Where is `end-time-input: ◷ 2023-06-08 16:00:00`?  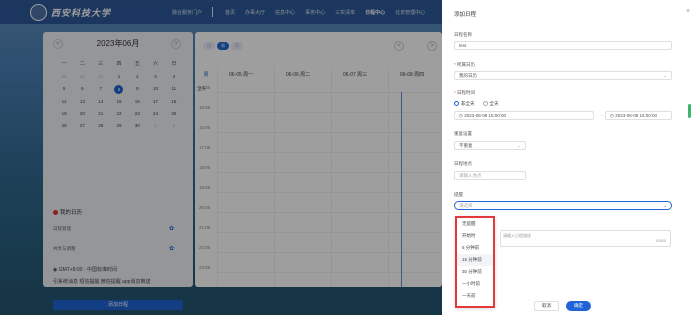 end-time-input: ◷ 2023-06-08 16:00:00 is located at coordinates (638, 115).